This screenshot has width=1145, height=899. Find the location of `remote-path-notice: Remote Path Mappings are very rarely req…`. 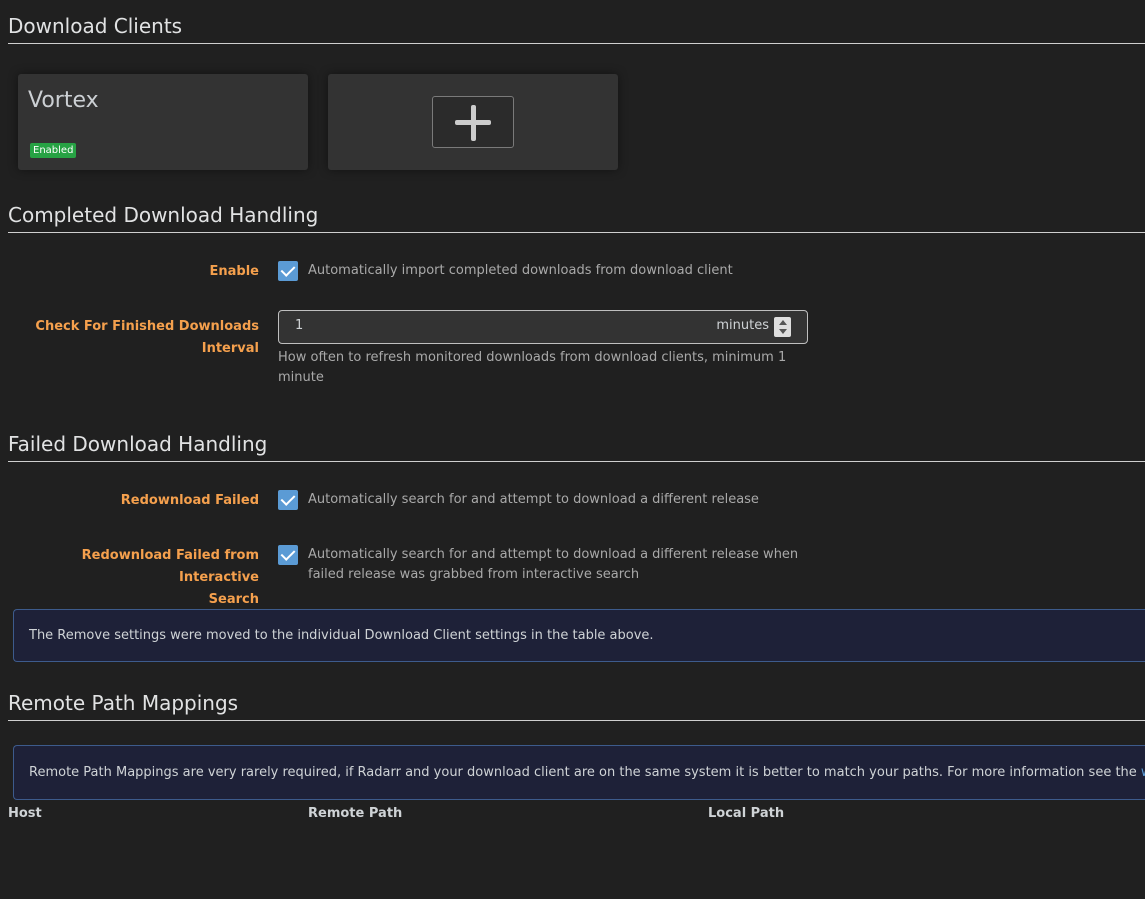

remote-path-notice: Remote Path Mappings are very rarely req… is located at coordinates (579, 772).